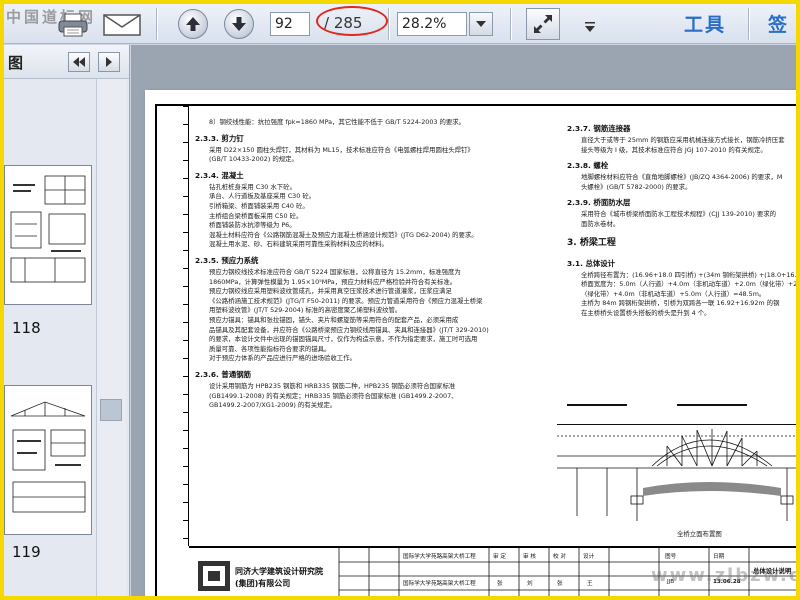  What do you see at coordinates (589, 557) in the screenshot?
I see `title-block-label: 设计` at bounding box center [589, 557].